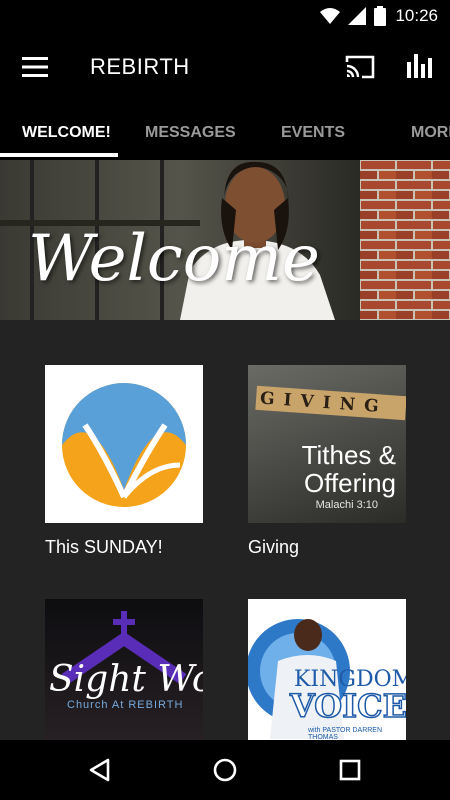 Image resolution: width=450 pixels, height=800 pixels. Describe the element at coordinates (380, 16) in the screenshot. I see `battery-icon` at that location.